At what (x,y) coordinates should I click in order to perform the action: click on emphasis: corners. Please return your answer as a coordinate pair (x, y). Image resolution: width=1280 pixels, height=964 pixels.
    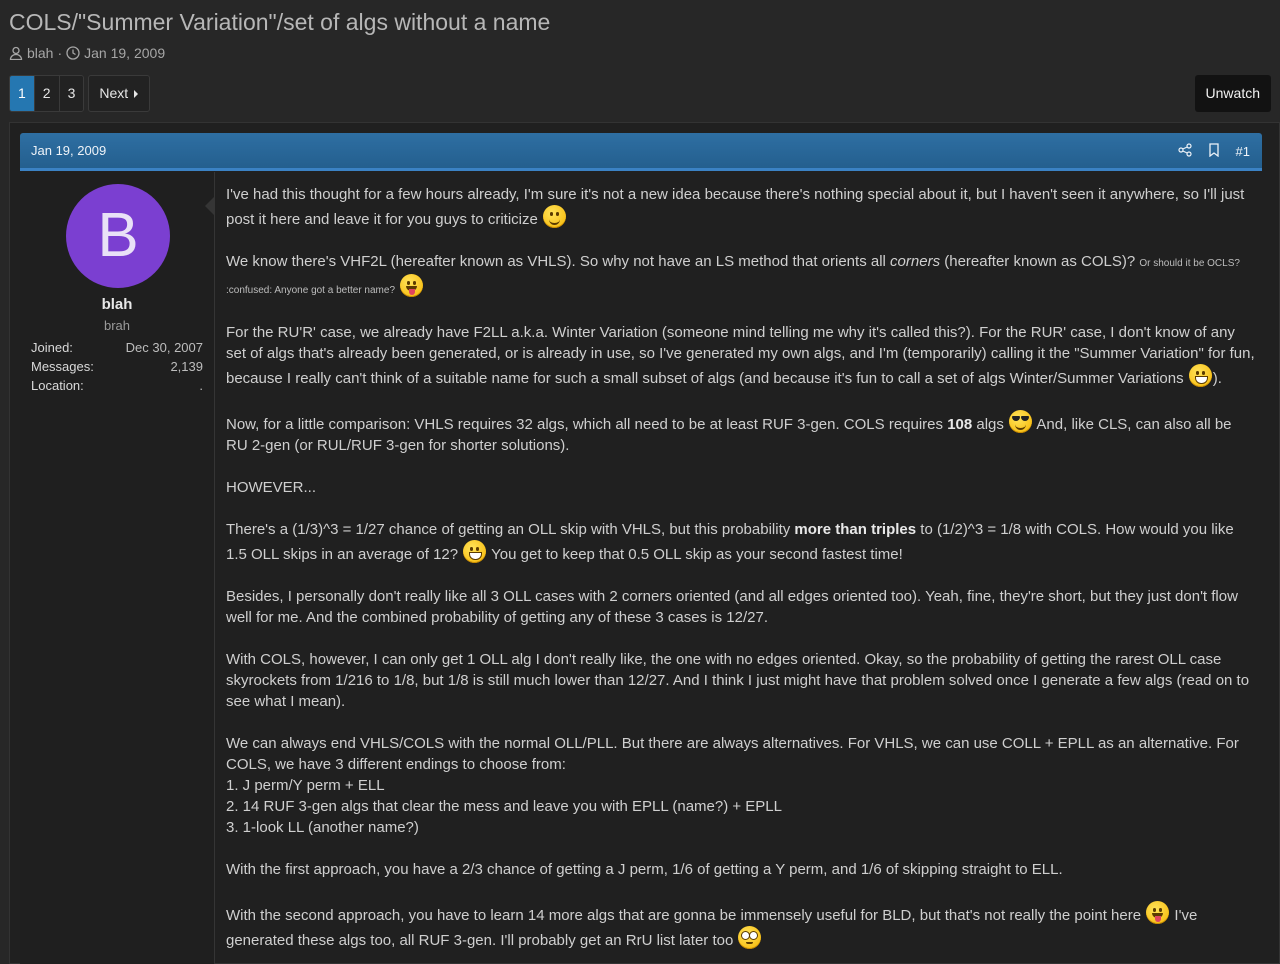
    Looking at the image, I should click on (915, 261).